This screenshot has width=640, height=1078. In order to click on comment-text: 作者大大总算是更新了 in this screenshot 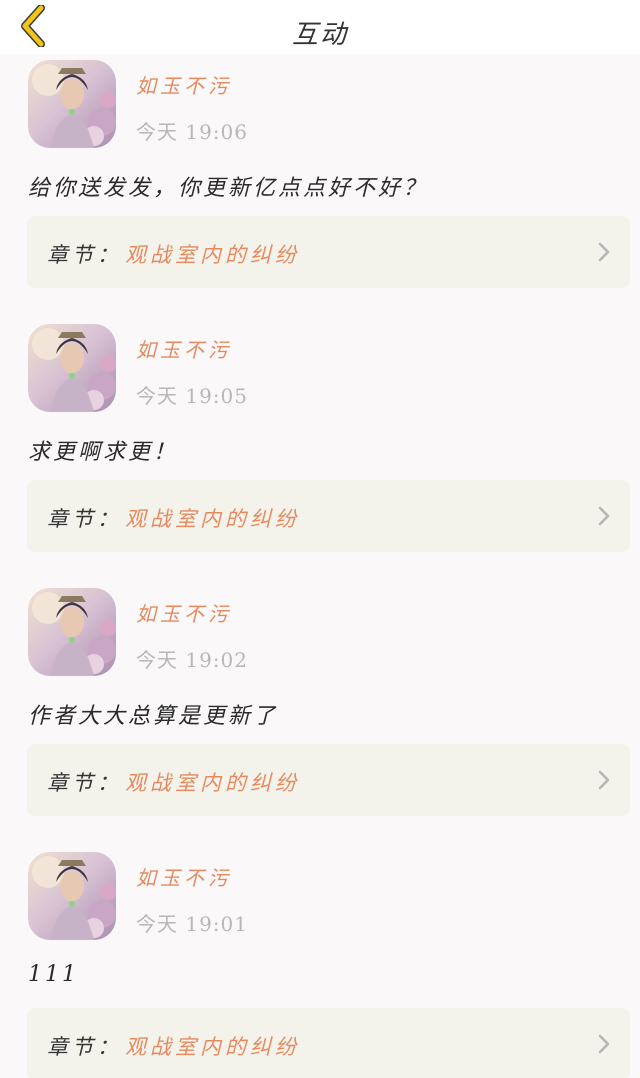, I will do `click(153, 716)`.